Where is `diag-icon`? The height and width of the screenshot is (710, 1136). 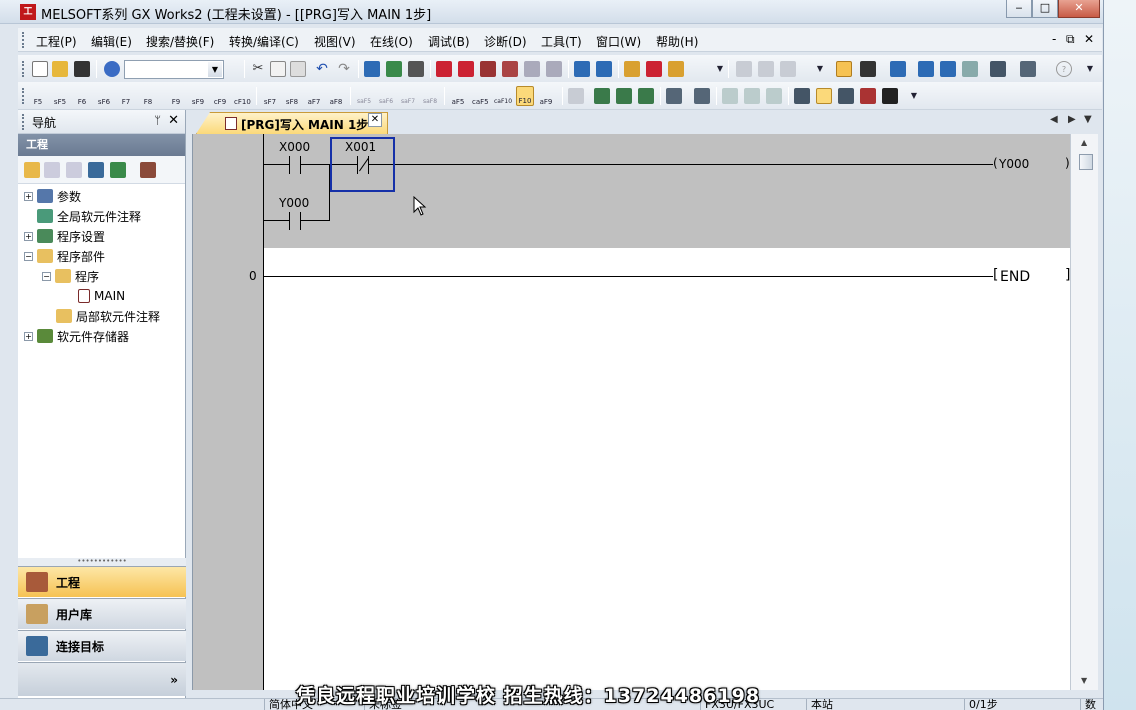 diag-icon is located at coordinates (582, 69).